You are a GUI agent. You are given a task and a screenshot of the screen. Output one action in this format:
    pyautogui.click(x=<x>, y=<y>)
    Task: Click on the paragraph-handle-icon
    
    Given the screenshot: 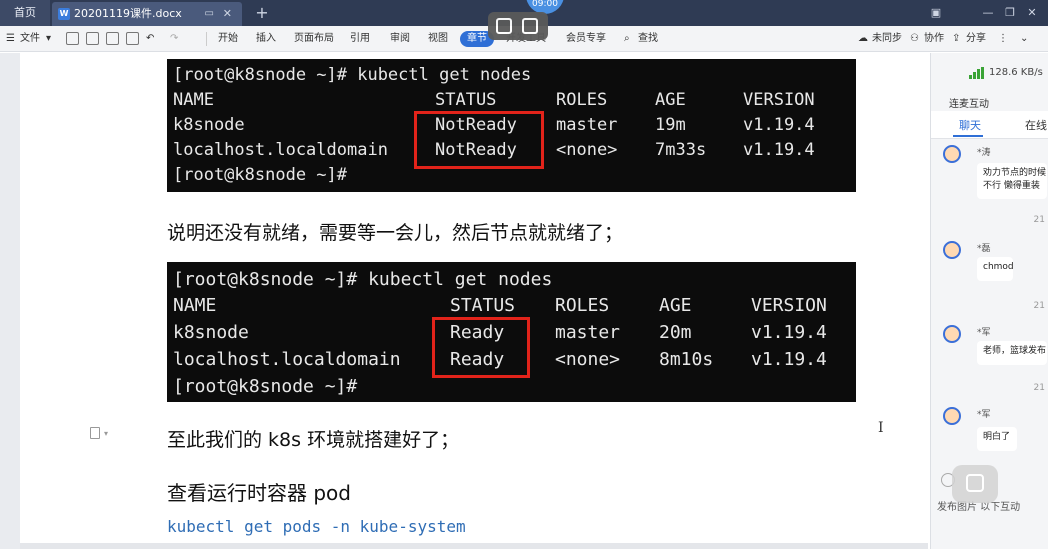 What is the action you would take?
    pyautogui.click(x=95, y=433)
    